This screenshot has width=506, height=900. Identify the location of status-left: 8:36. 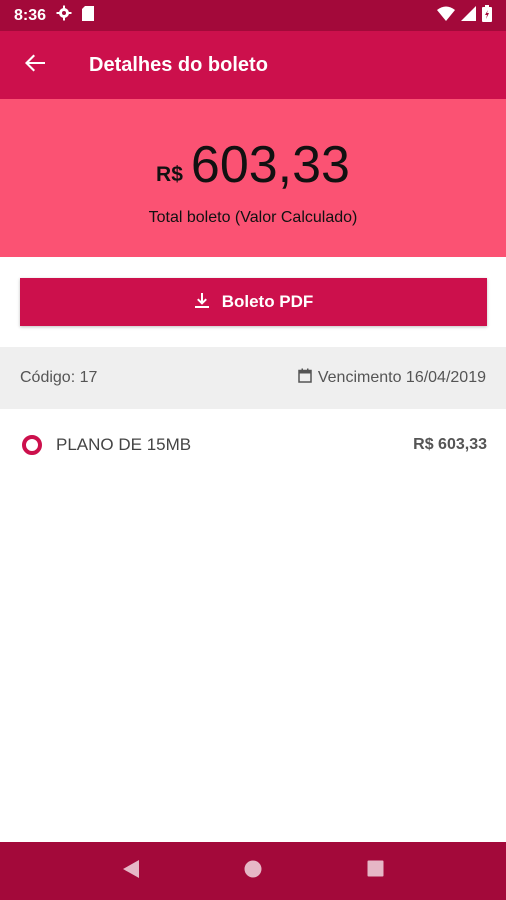
(54, 15).